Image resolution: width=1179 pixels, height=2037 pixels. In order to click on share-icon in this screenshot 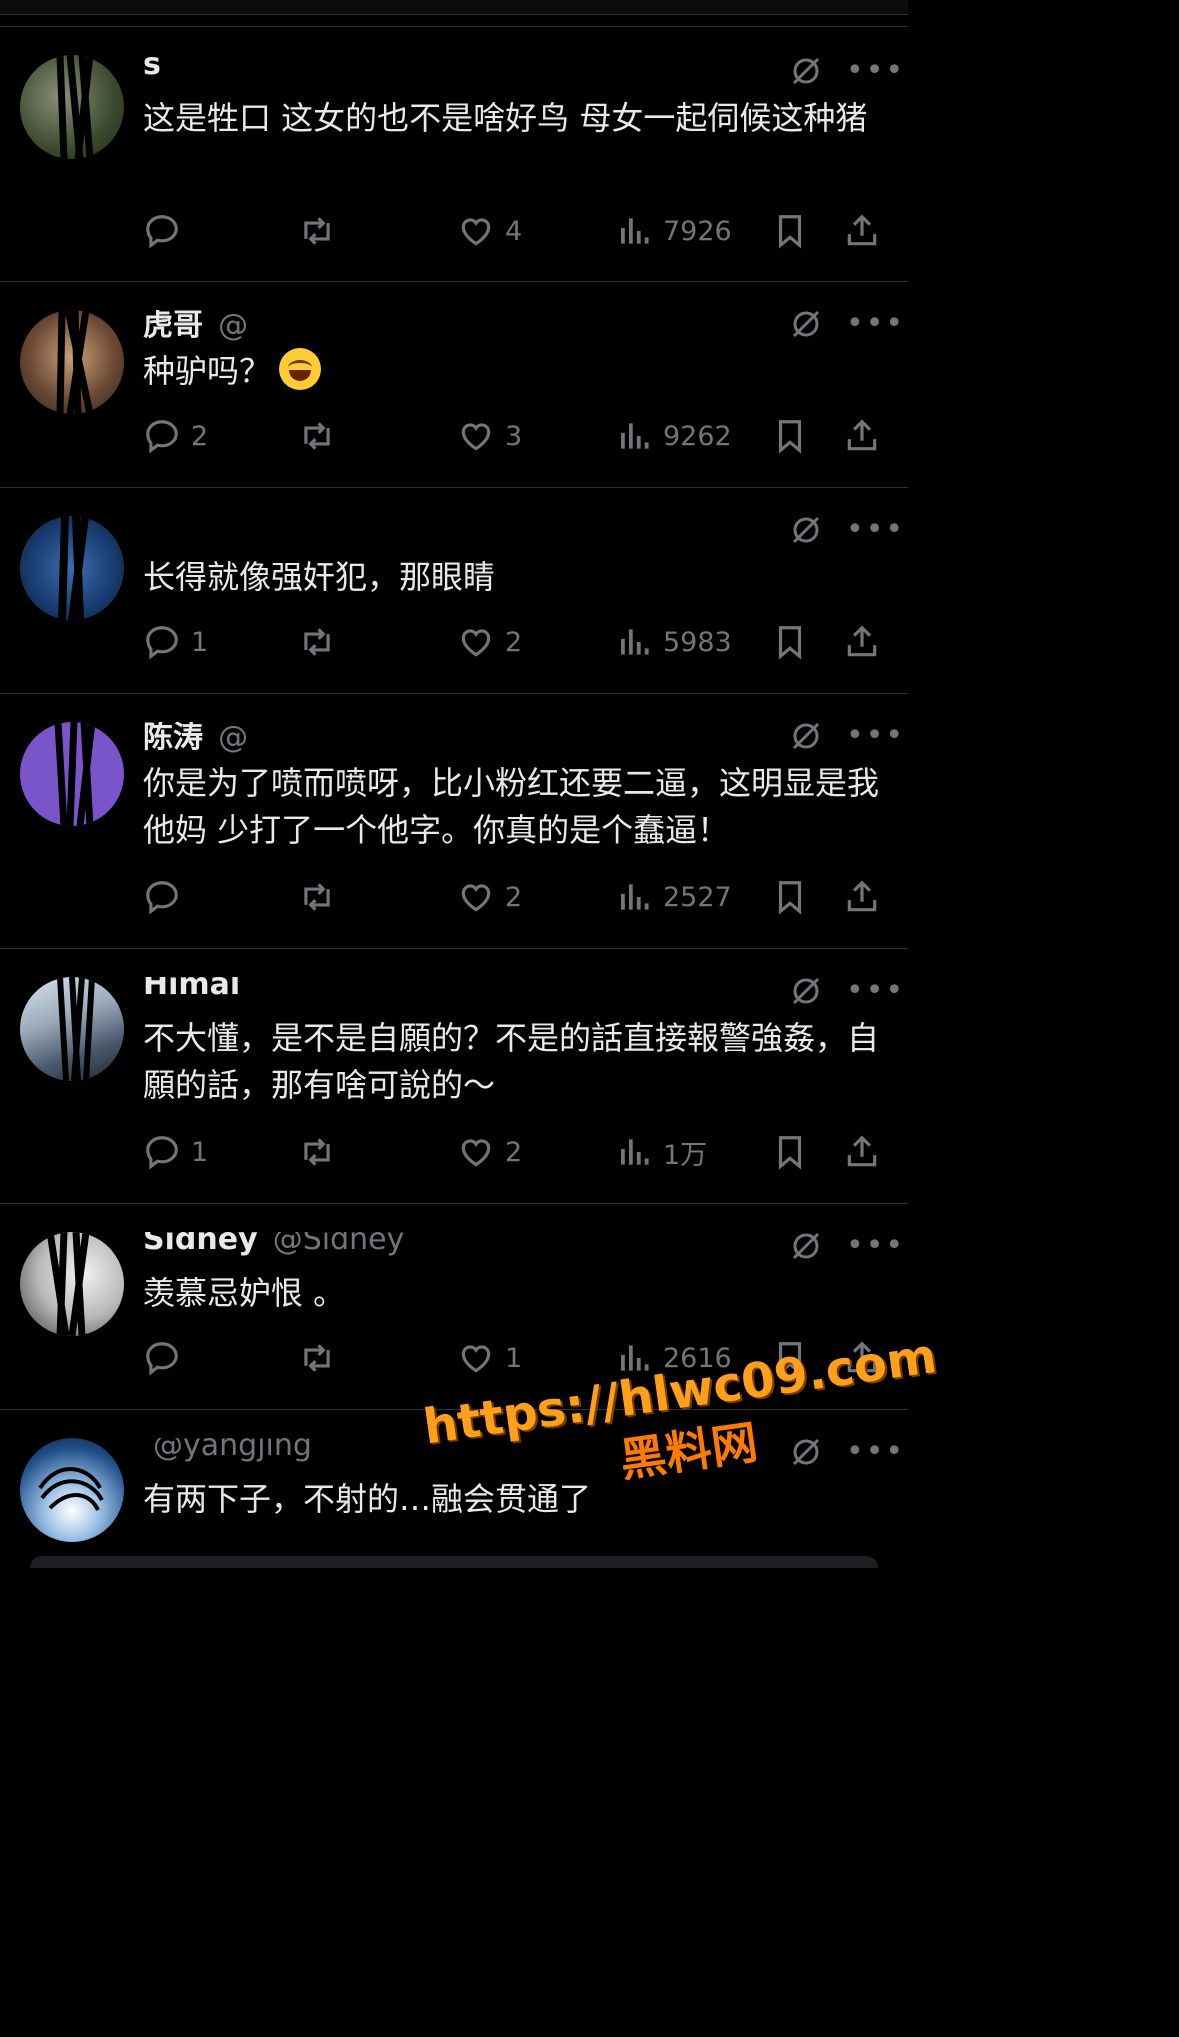, I will do `click(862, 435)`.